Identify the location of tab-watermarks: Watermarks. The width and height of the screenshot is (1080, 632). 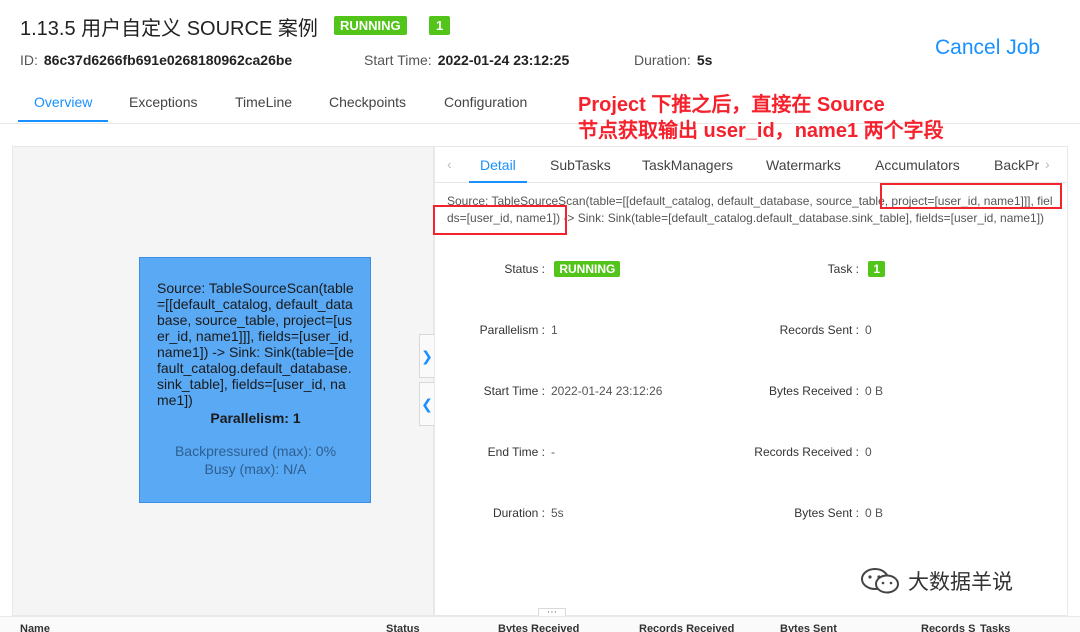
(803, 165).